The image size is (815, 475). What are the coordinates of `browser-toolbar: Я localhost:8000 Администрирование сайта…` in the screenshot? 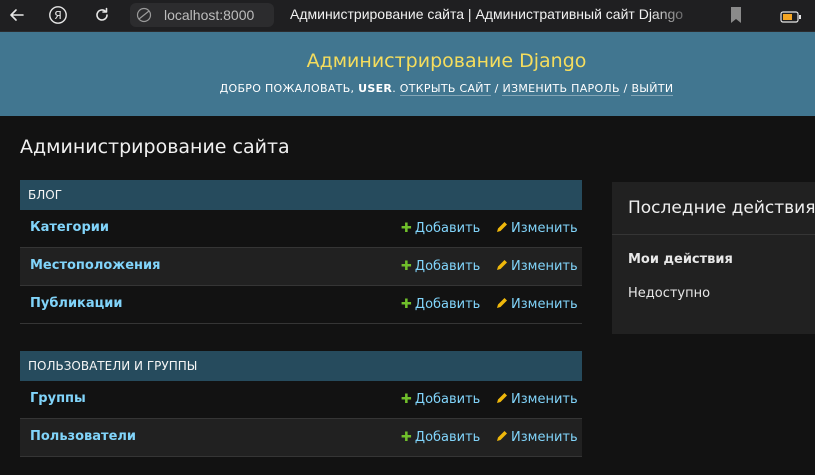 It's located at (407, 16).